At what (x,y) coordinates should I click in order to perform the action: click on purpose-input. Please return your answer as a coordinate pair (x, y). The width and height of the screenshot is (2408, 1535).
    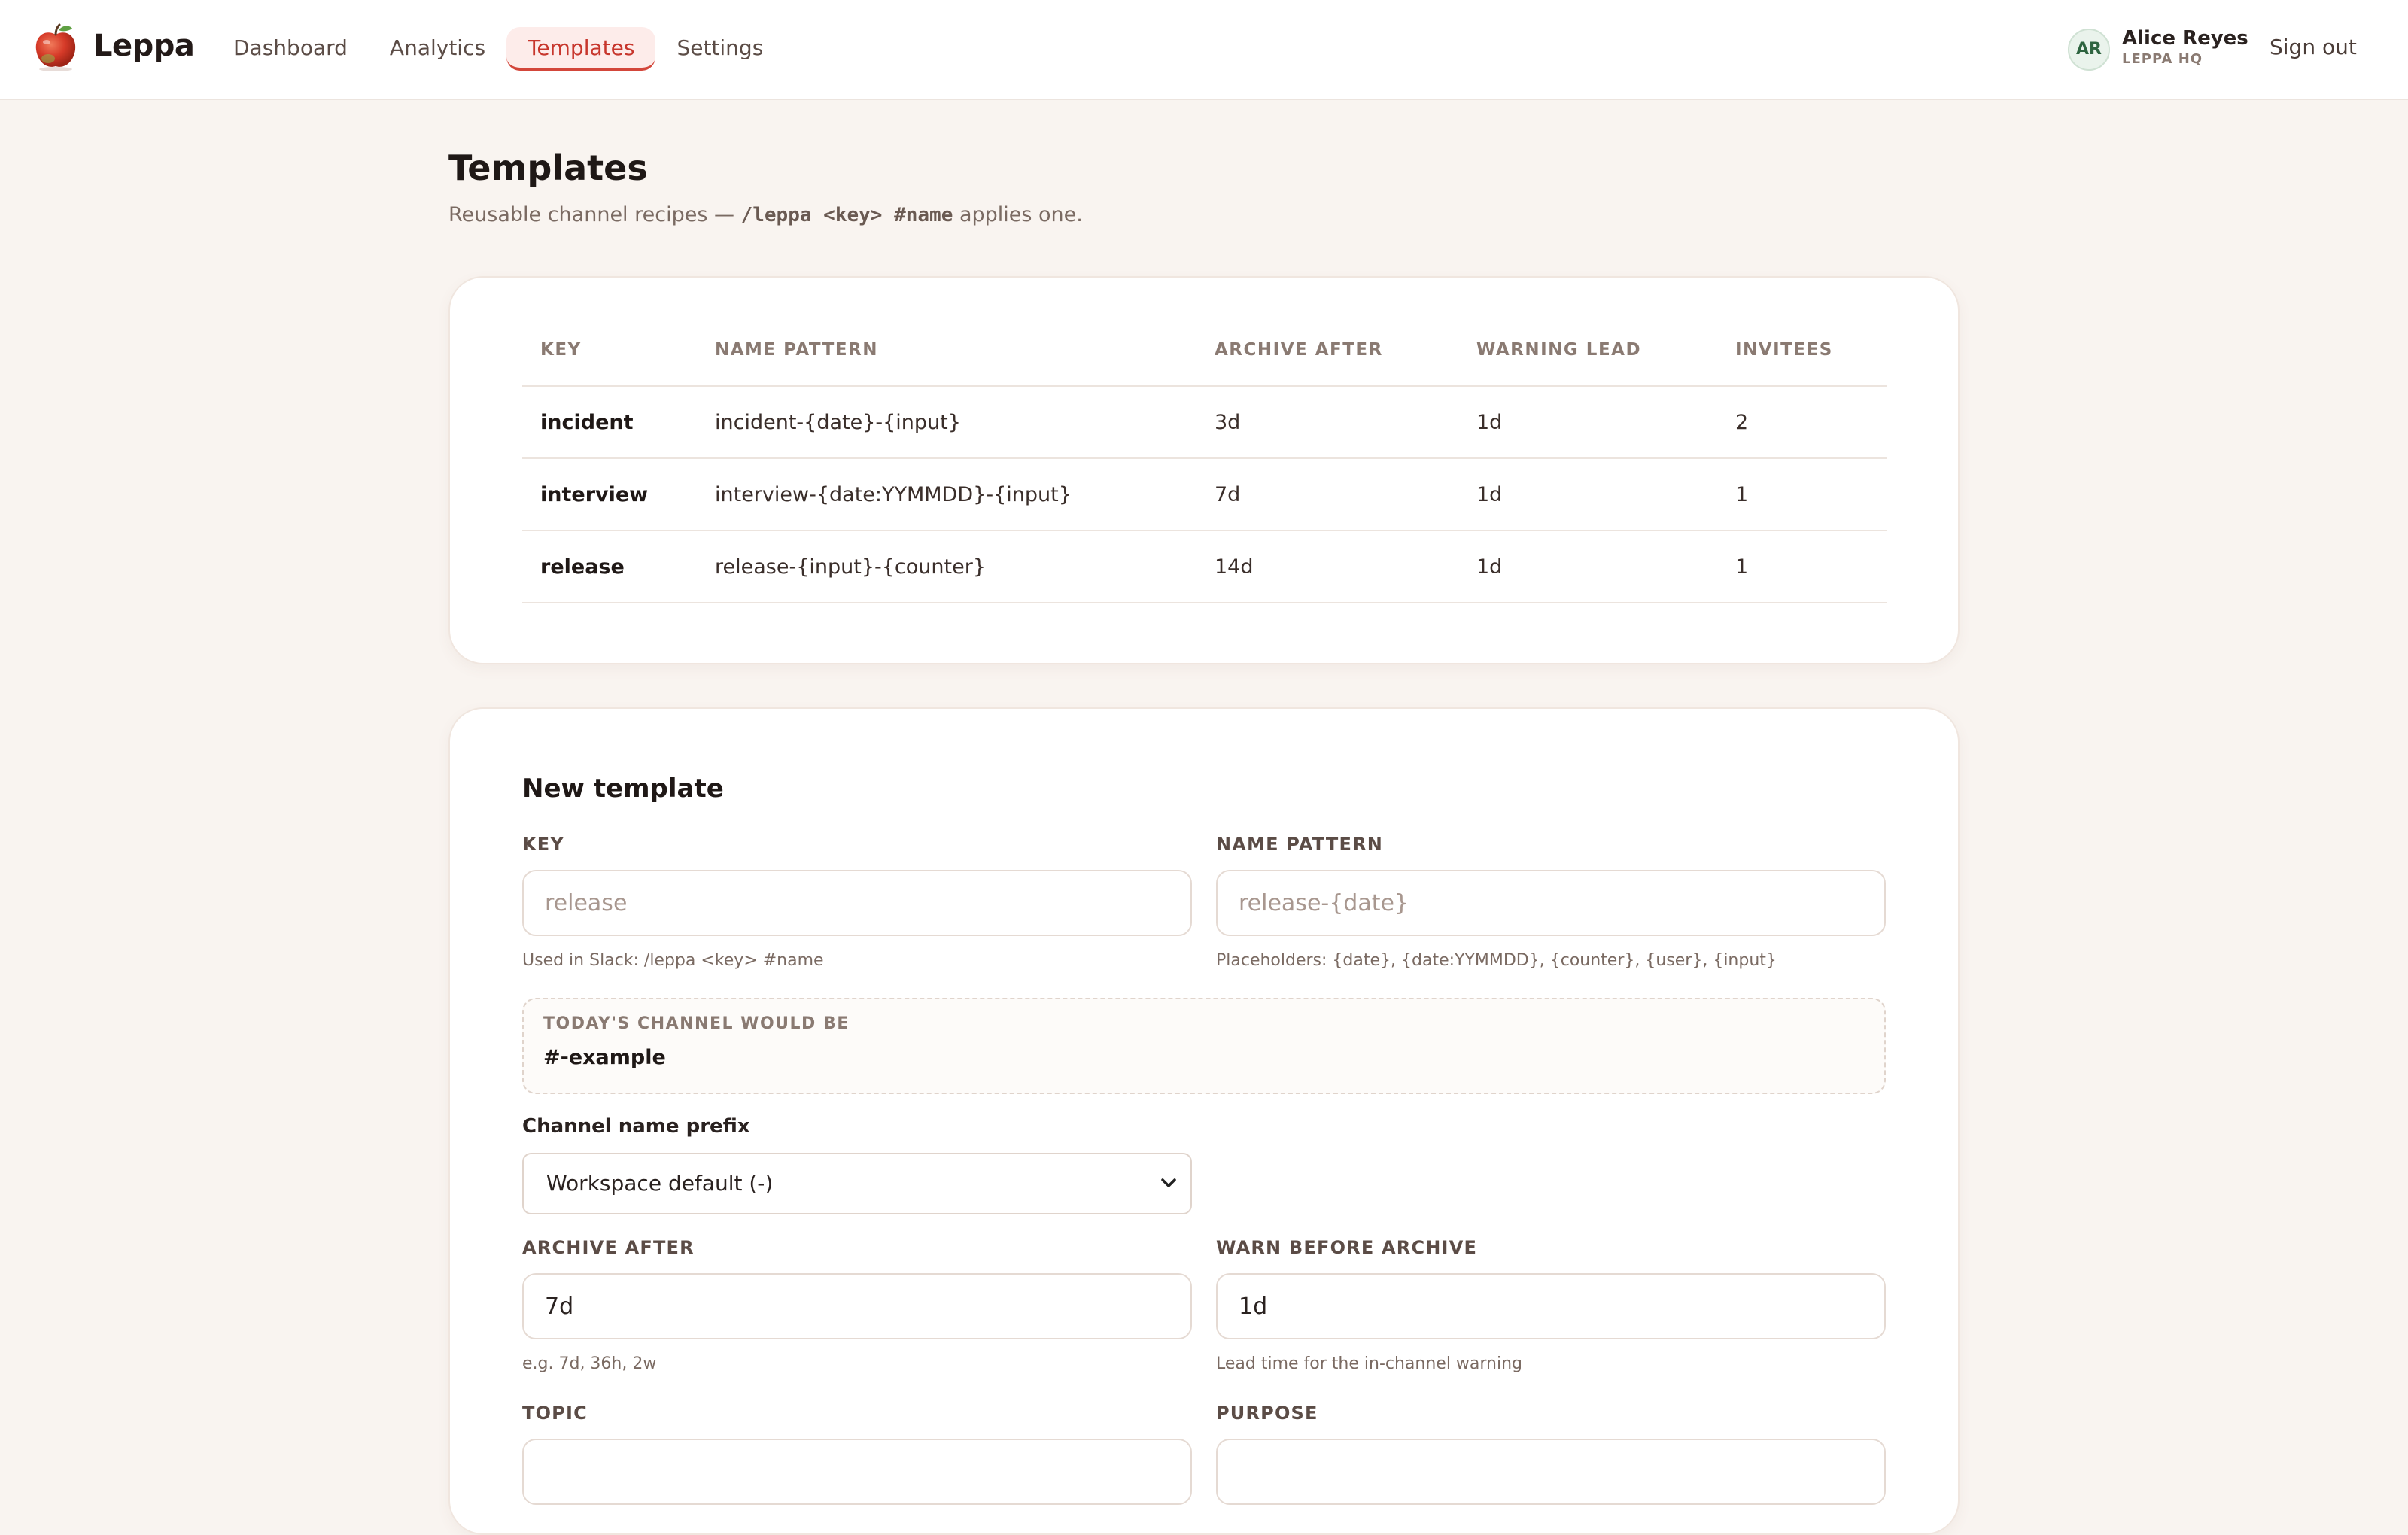
    Looking at the image, I should click on (1551, 1472).